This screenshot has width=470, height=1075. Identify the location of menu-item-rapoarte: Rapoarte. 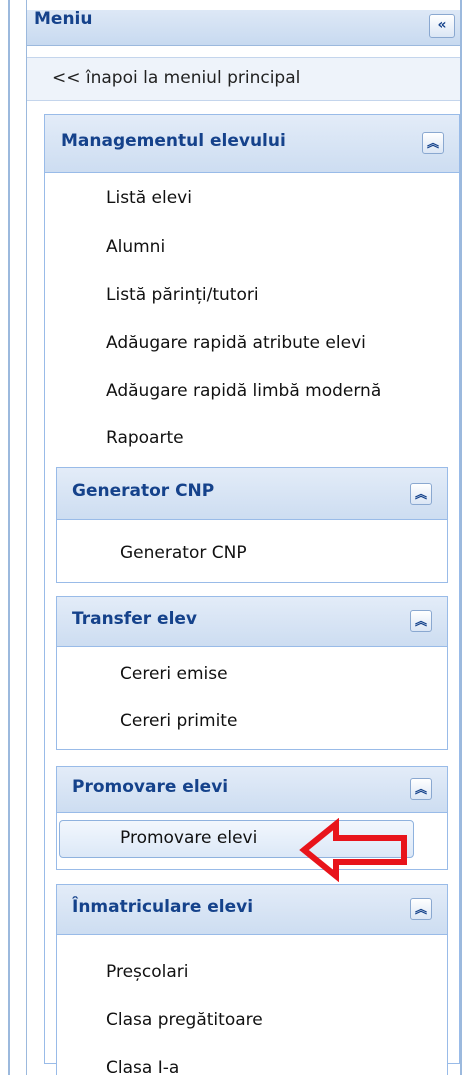
(145, 438).